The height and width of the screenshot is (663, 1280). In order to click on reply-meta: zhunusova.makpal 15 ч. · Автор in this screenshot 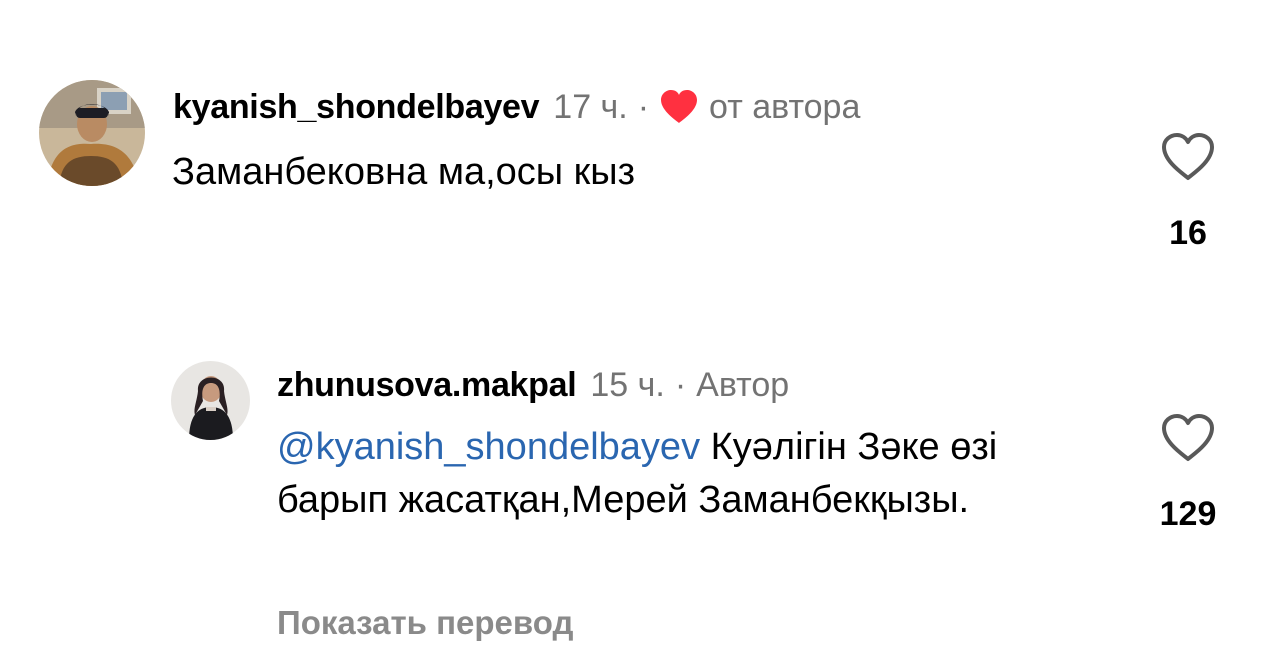, I will do `click(533, 385)`.